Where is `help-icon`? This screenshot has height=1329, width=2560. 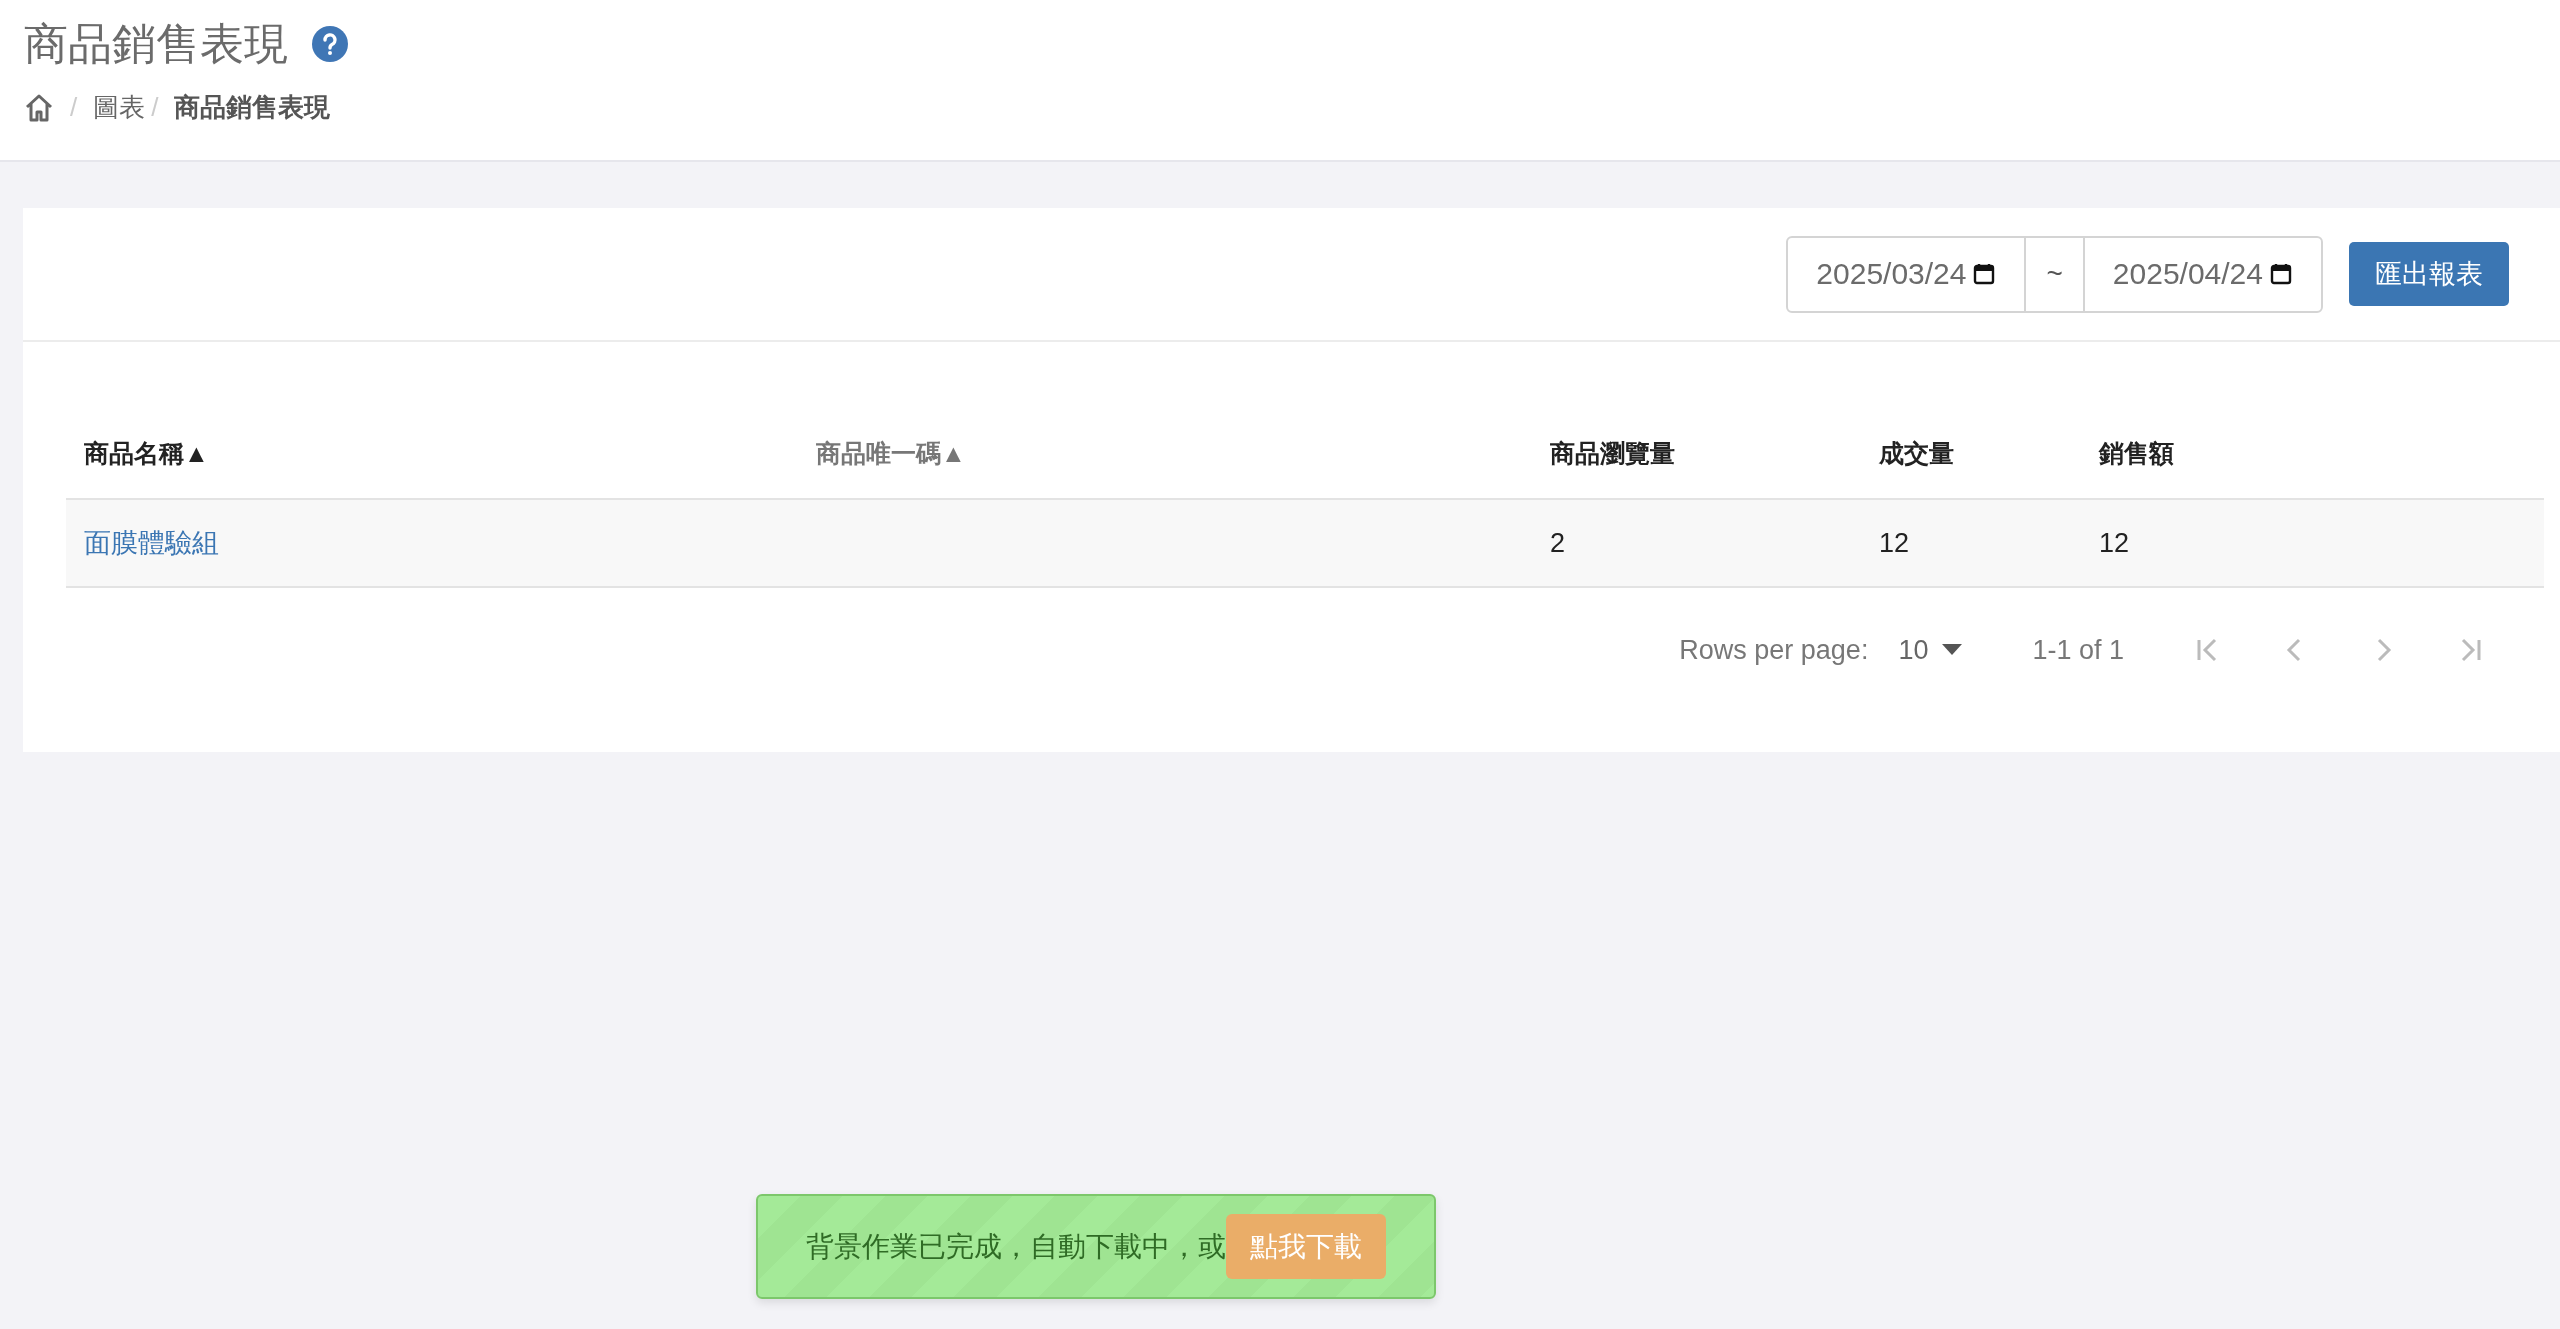
help-icon is located at coordinates (330, 44).